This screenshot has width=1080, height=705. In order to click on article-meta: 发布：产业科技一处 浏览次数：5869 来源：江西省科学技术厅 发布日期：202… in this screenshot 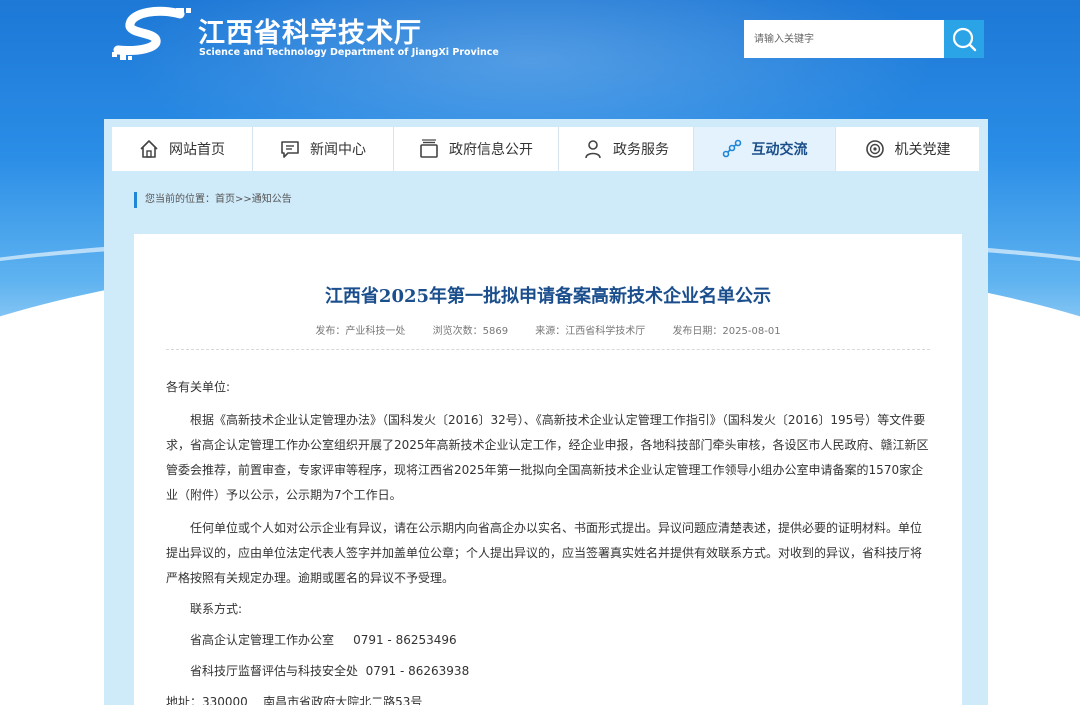, I will do `click(548, 329)`.